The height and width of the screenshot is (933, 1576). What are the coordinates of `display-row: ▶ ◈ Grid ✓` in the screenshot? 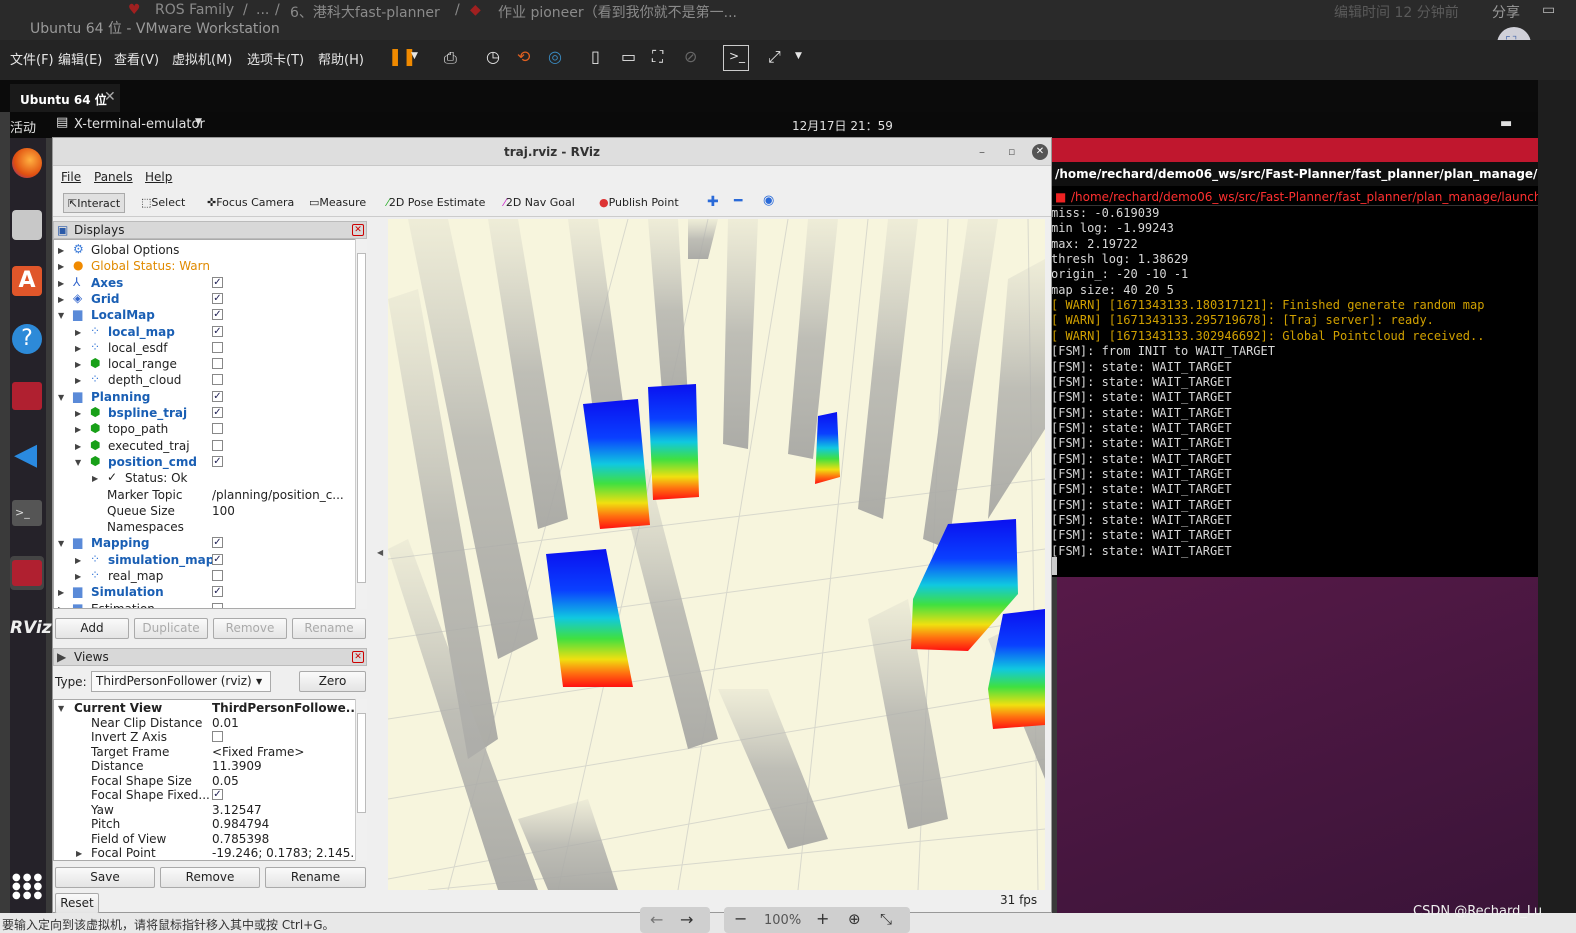 It's located at (204, 299).